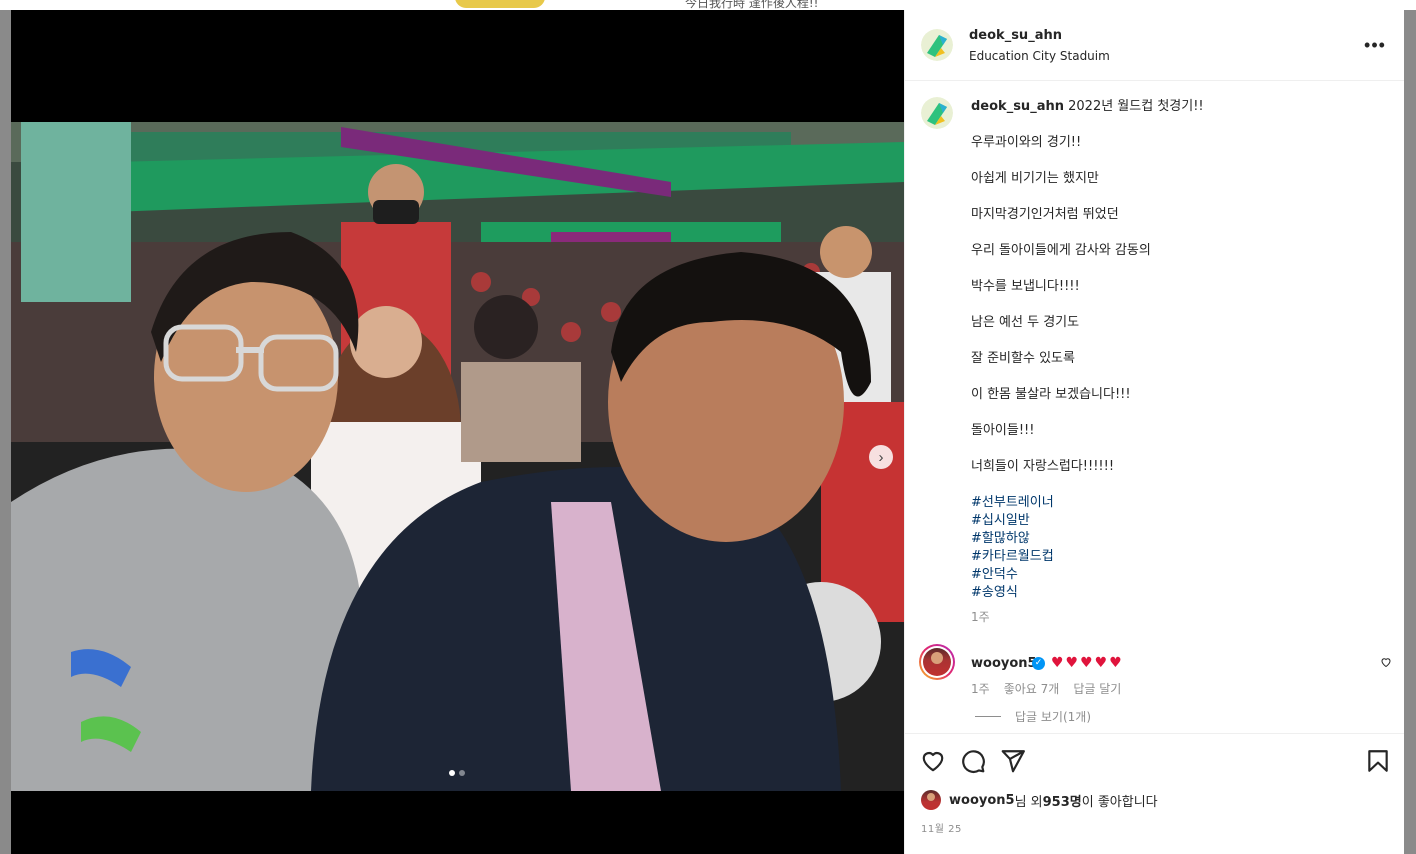 This screenshot has height=854, width=1416. Describe the element at coordinates (452, 773) in the screenshot. I see `carousel-dot-active` at that location.